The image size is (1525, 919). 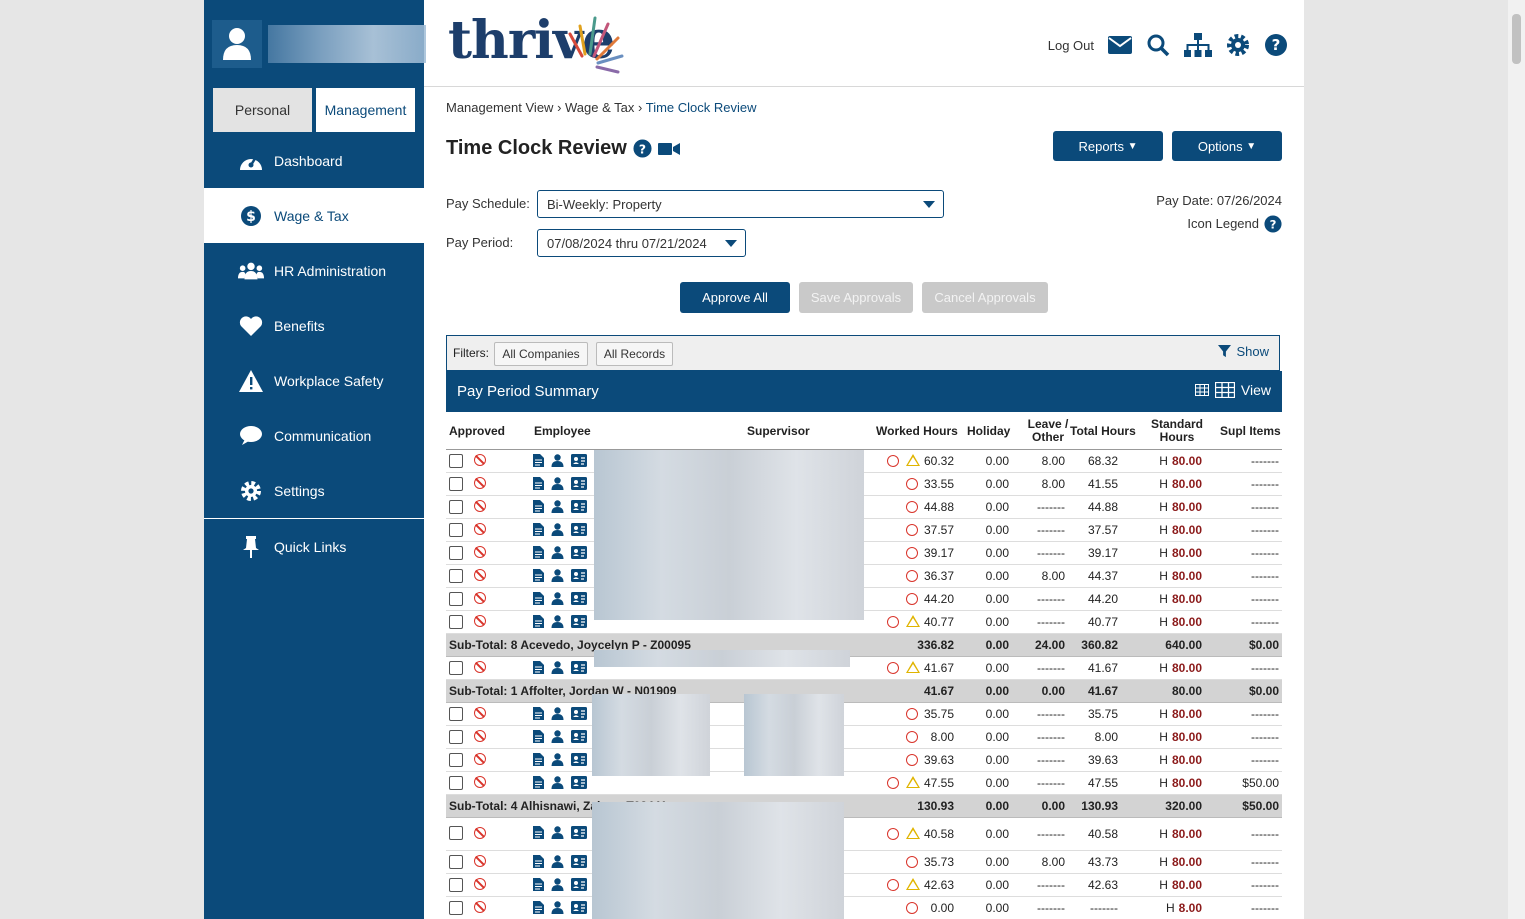 What do you see at coordinates (1120, 45) in the screenshot?
I see `mail-icon` at bounding box center [1120, 45].